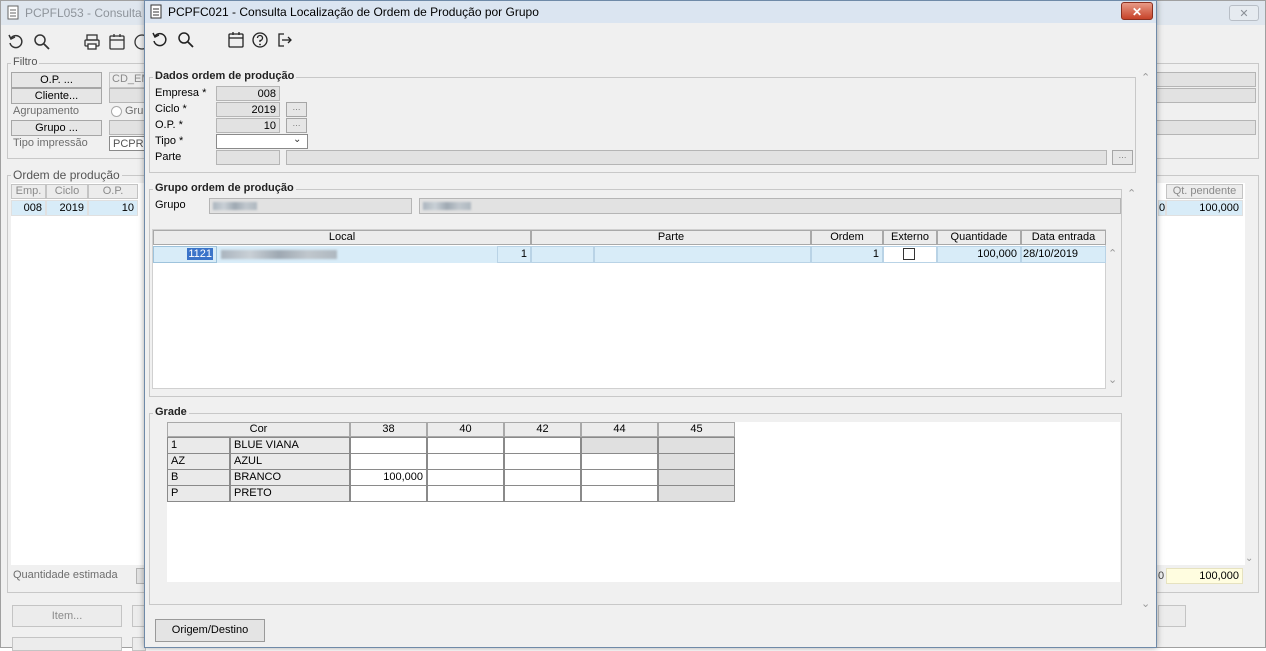  Describe the element at coordinates (702, 254) in the screenshot. I see `parte-name-cell` at that location.